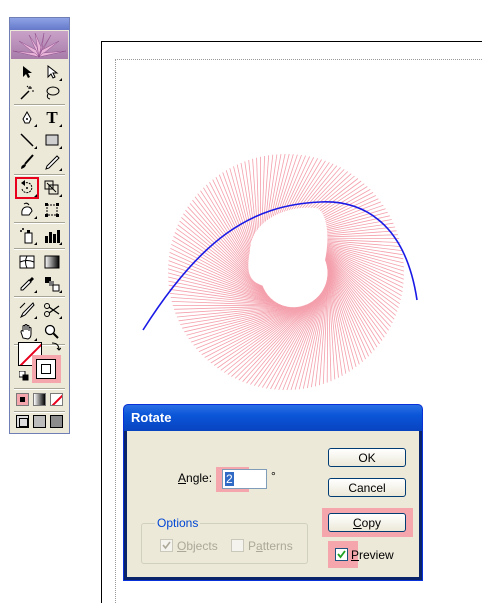 The height and width of the screenshot is (603, 482). What do you see at coordinates (151, 417) in the screenshot?
I see `dialog-title: Rotate` at bounding box center [151, 417].